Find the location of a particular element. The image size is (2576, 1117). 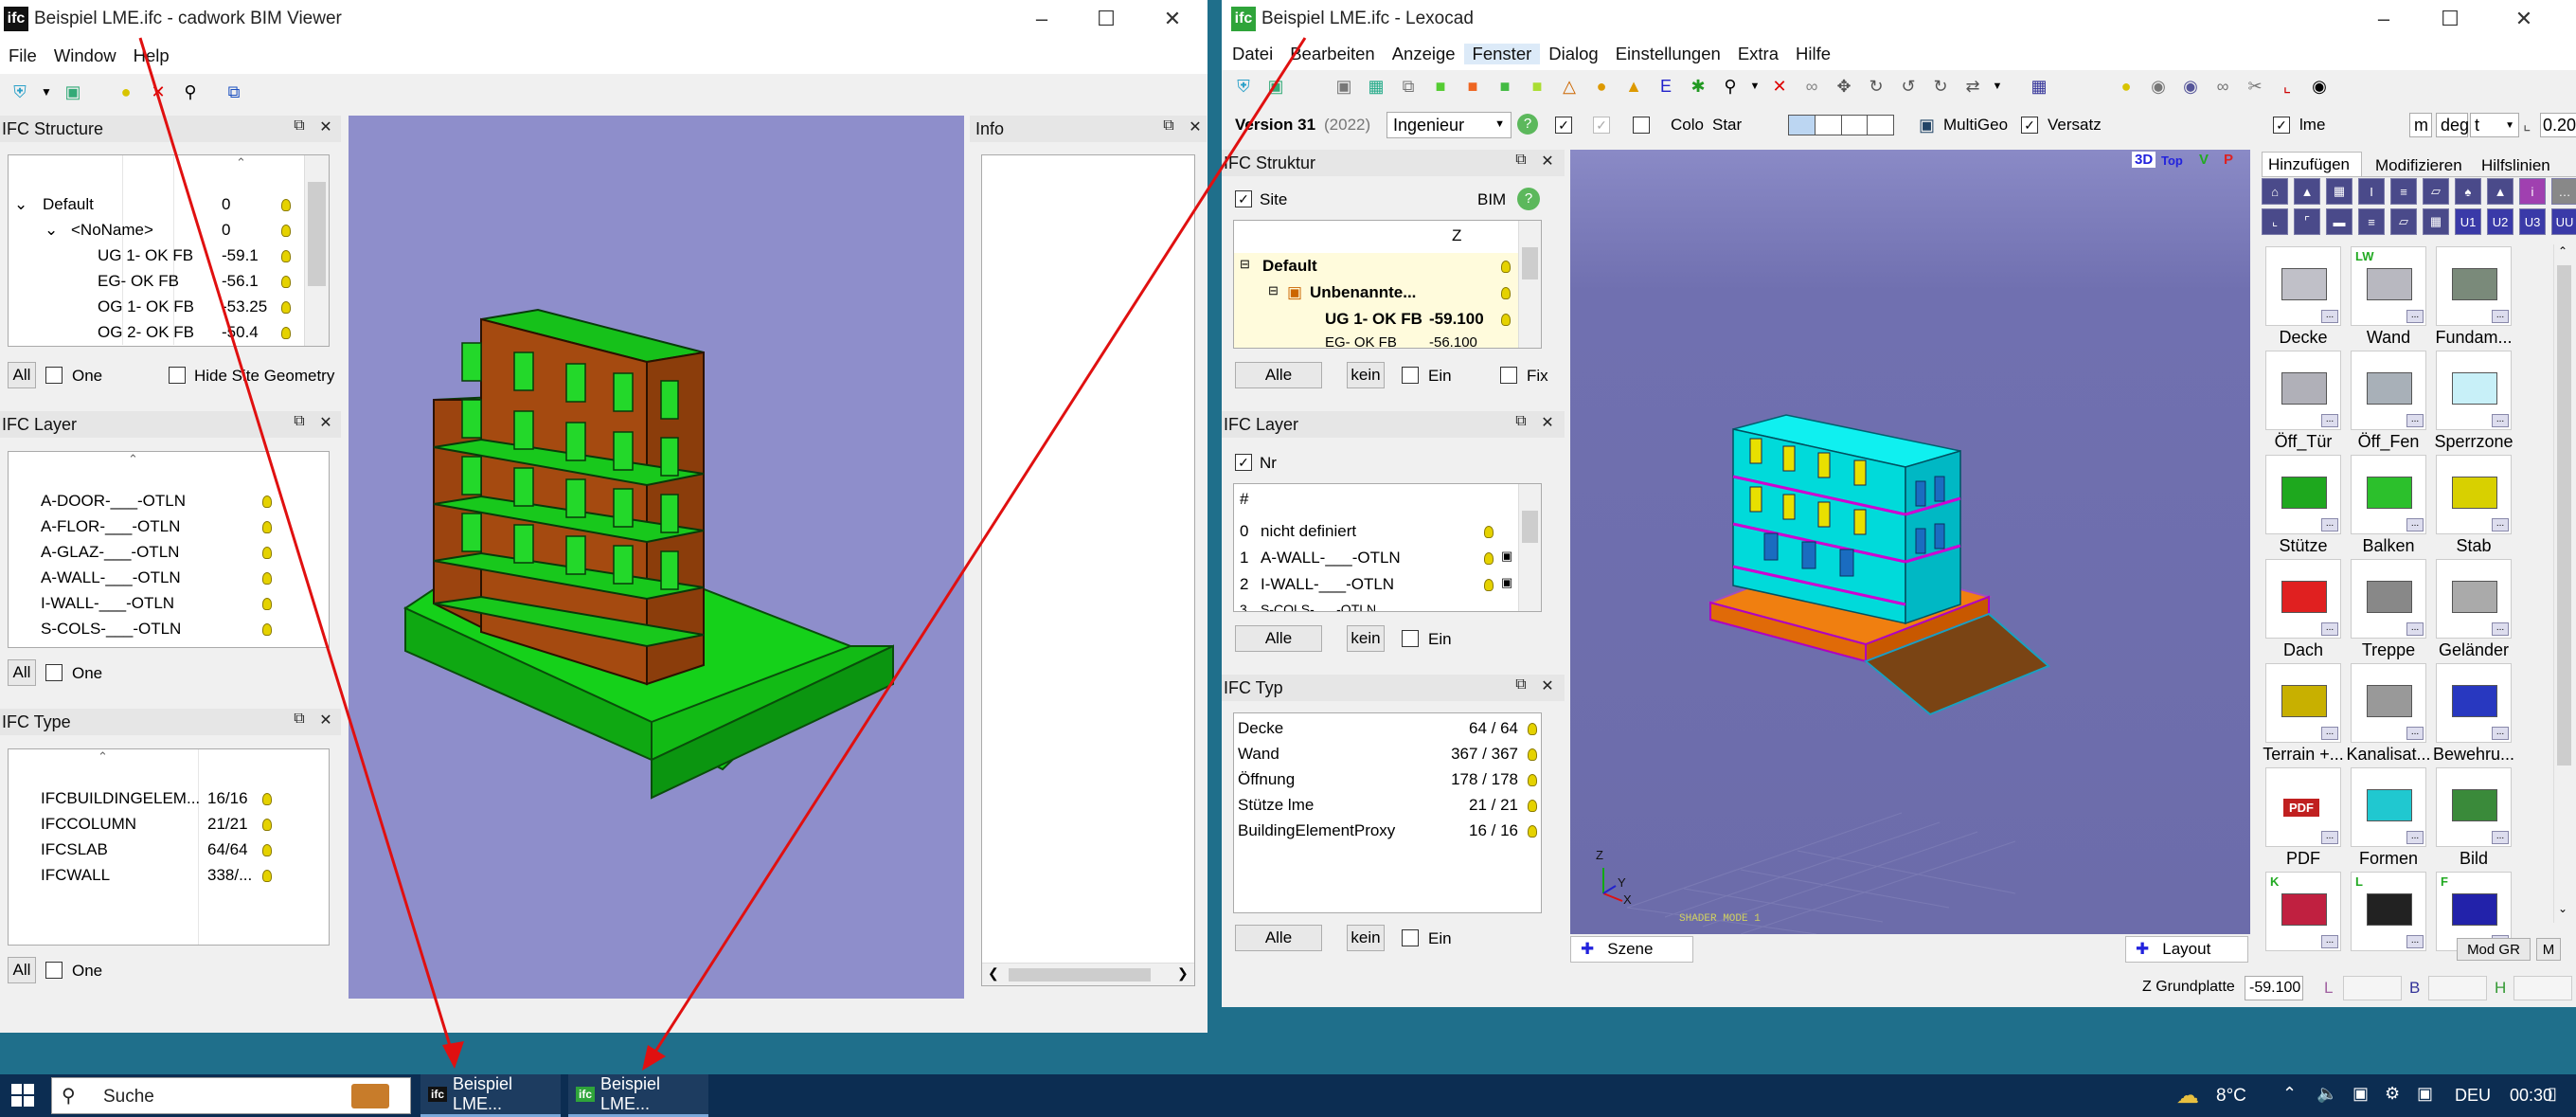

weather-icon: ☁ is located at coordinates (2187, 1095).